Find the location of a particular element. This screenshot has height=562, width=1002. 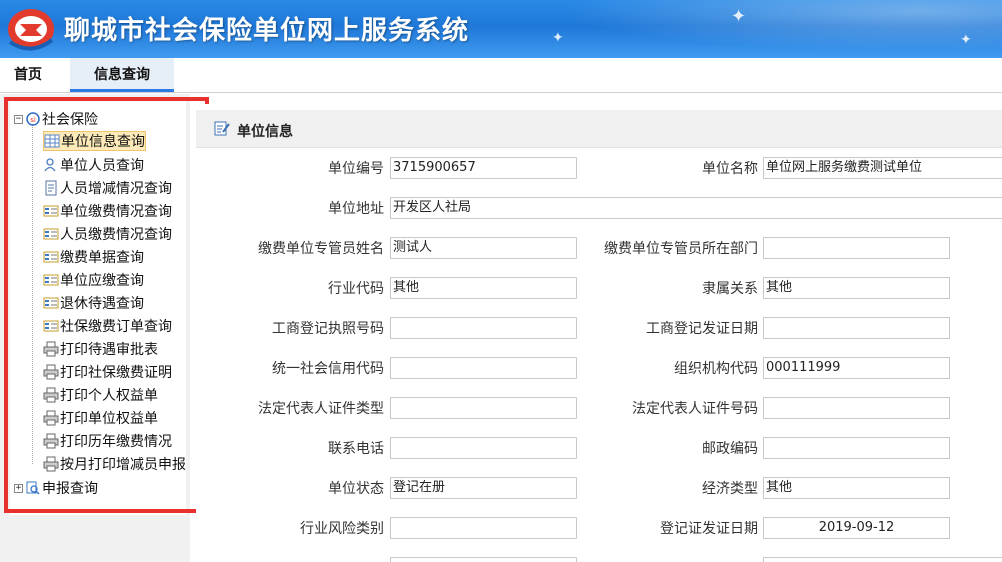

sidebar-item-payable: 单位应缴查询 is located at coordinates (93, 280).